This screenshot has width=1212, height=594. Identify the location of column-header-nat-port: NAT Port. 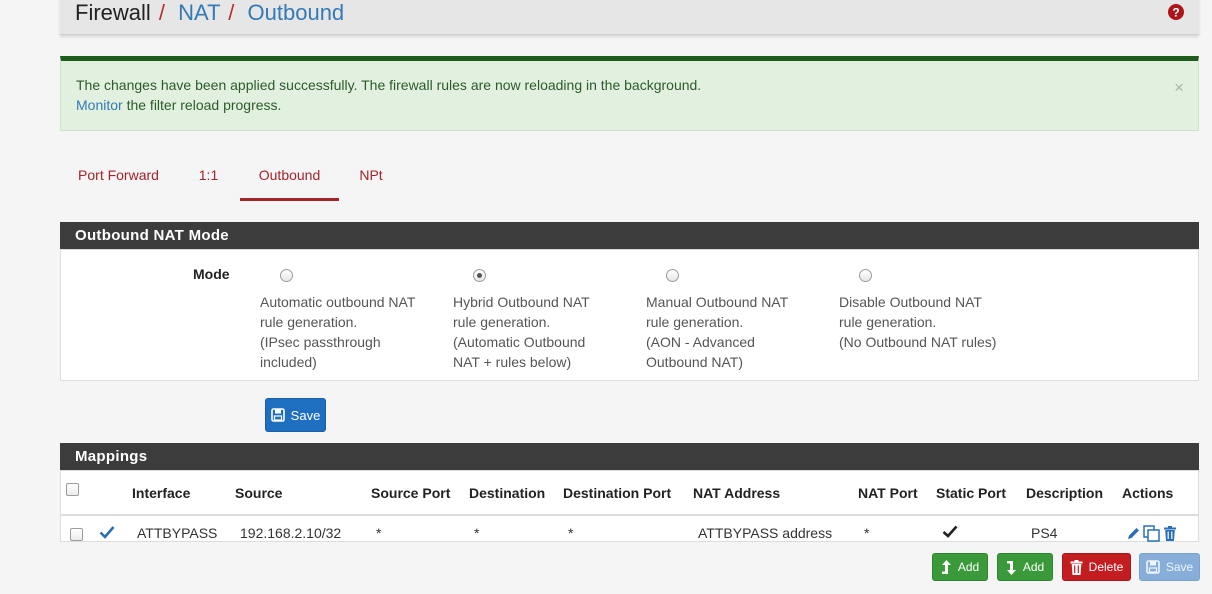
(897, 493).